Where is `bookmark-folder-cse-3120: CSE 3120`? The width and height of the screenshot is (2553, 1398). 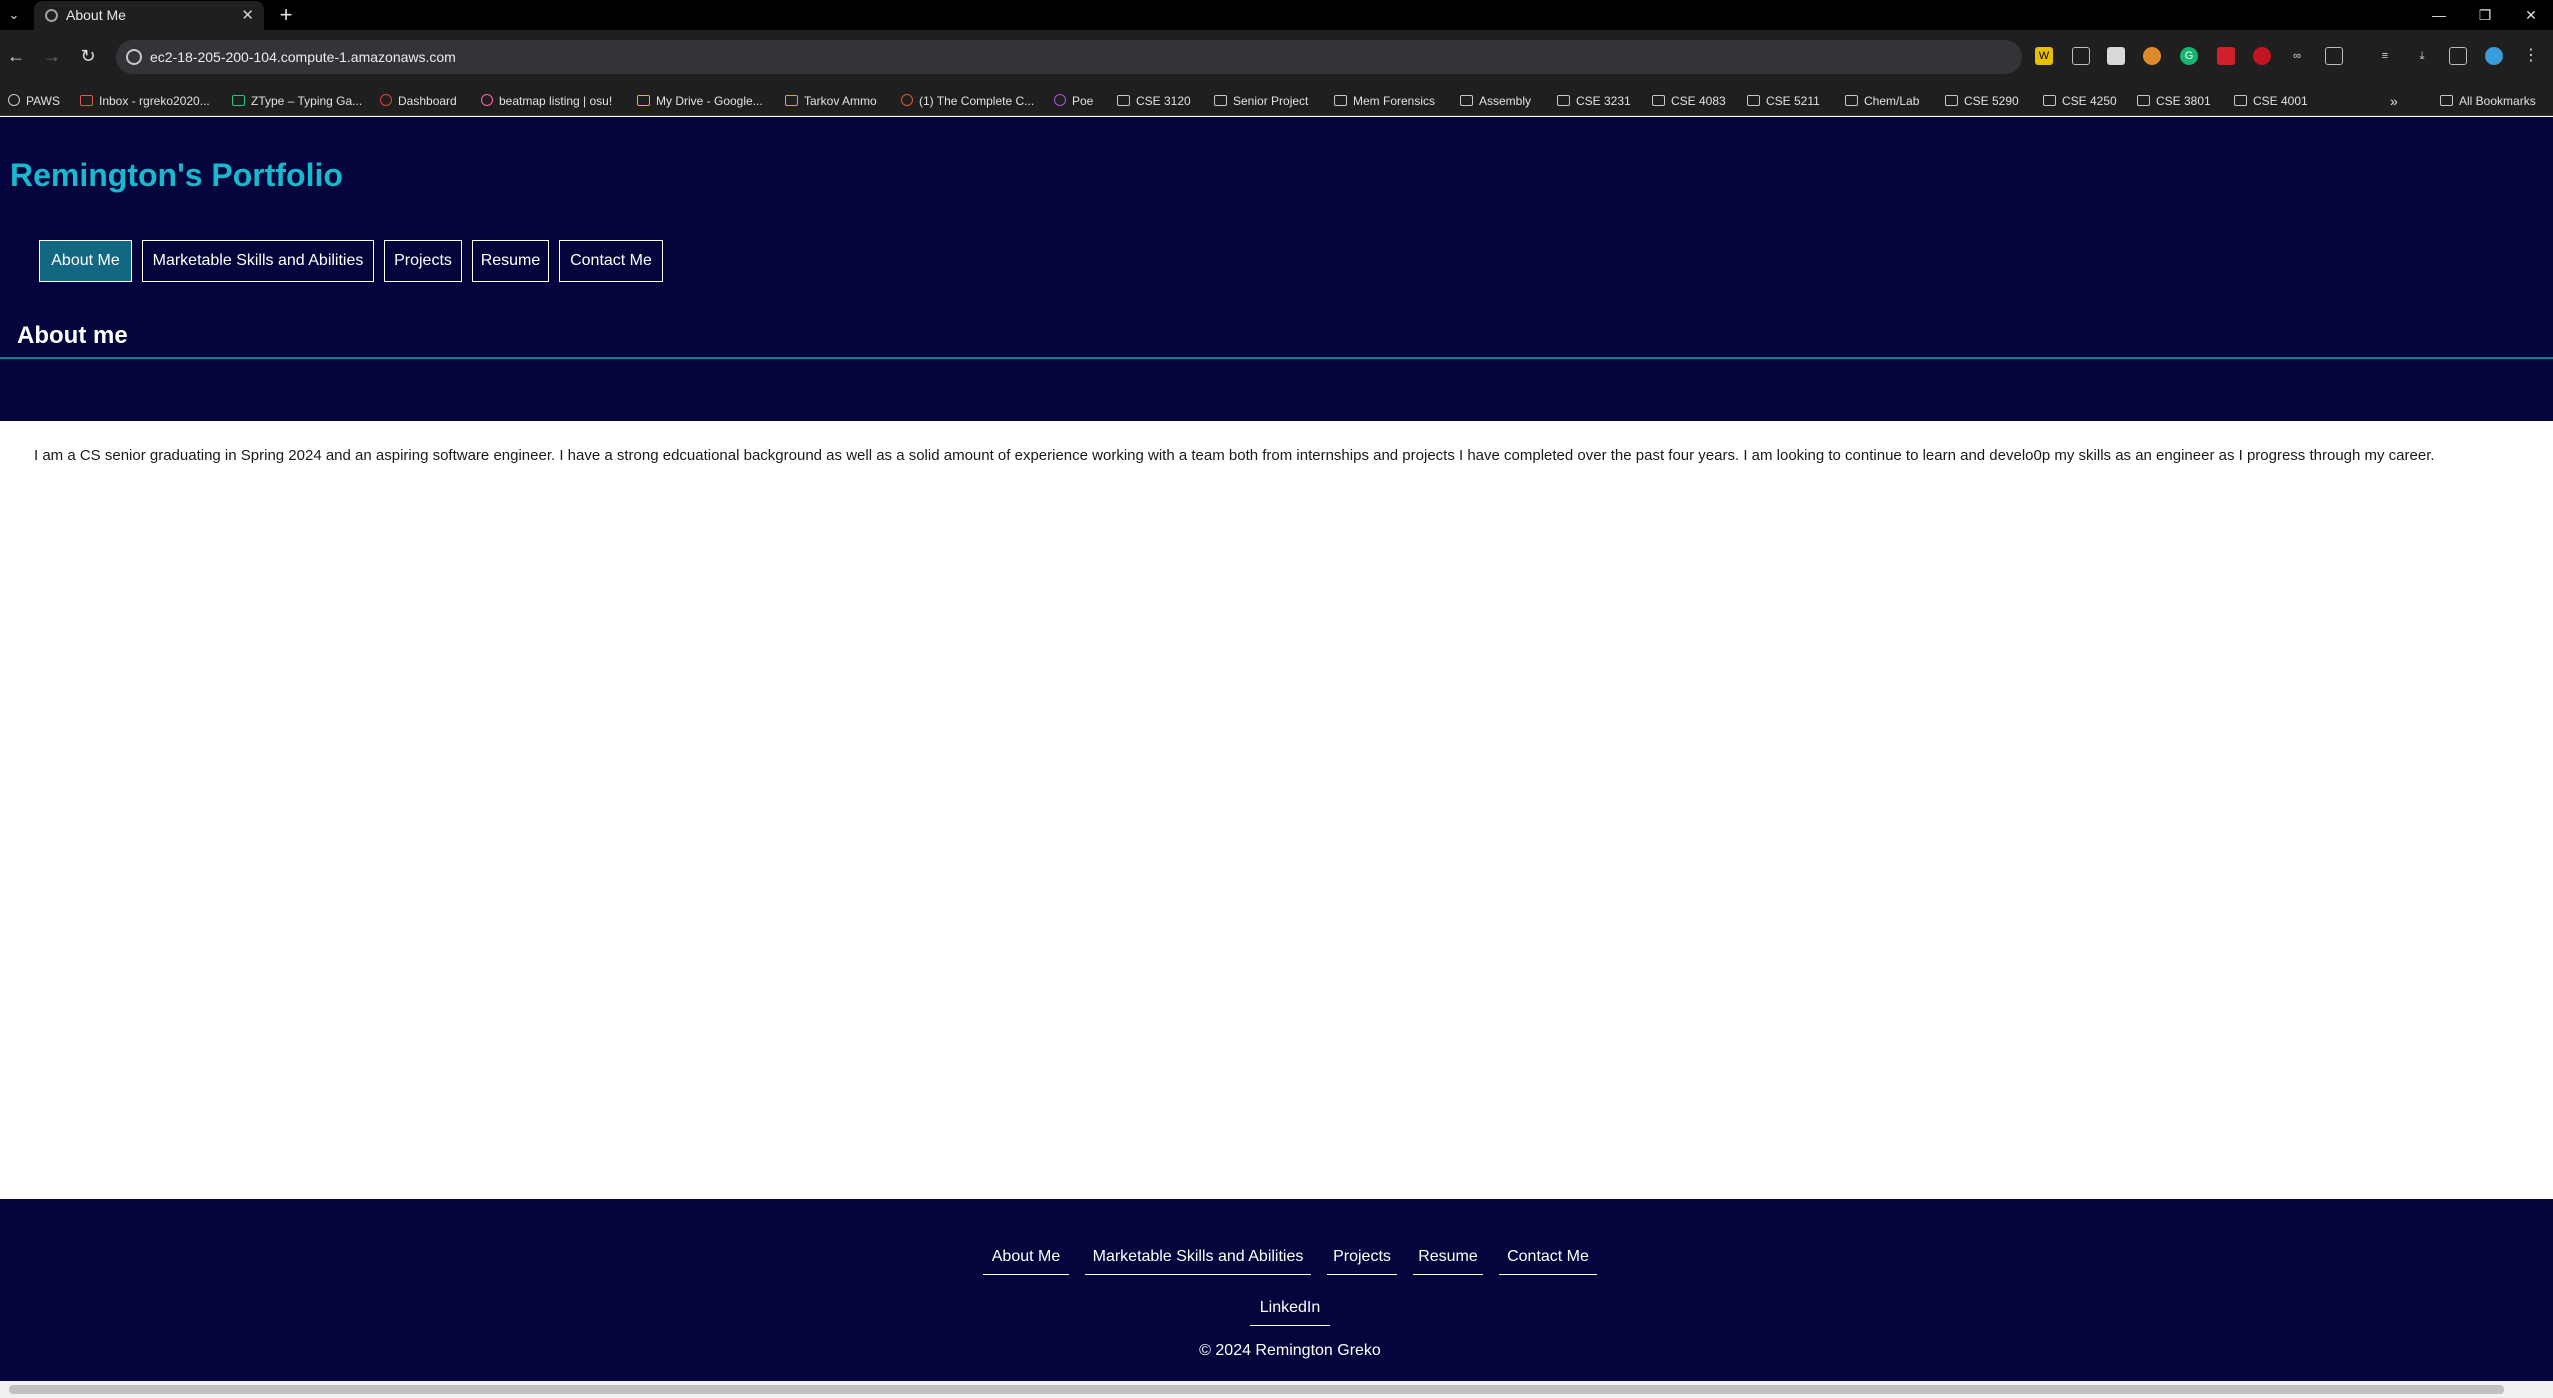 bookmark-folder-cse-3120: CSE 3120 is located at coordinates (1154, 101).